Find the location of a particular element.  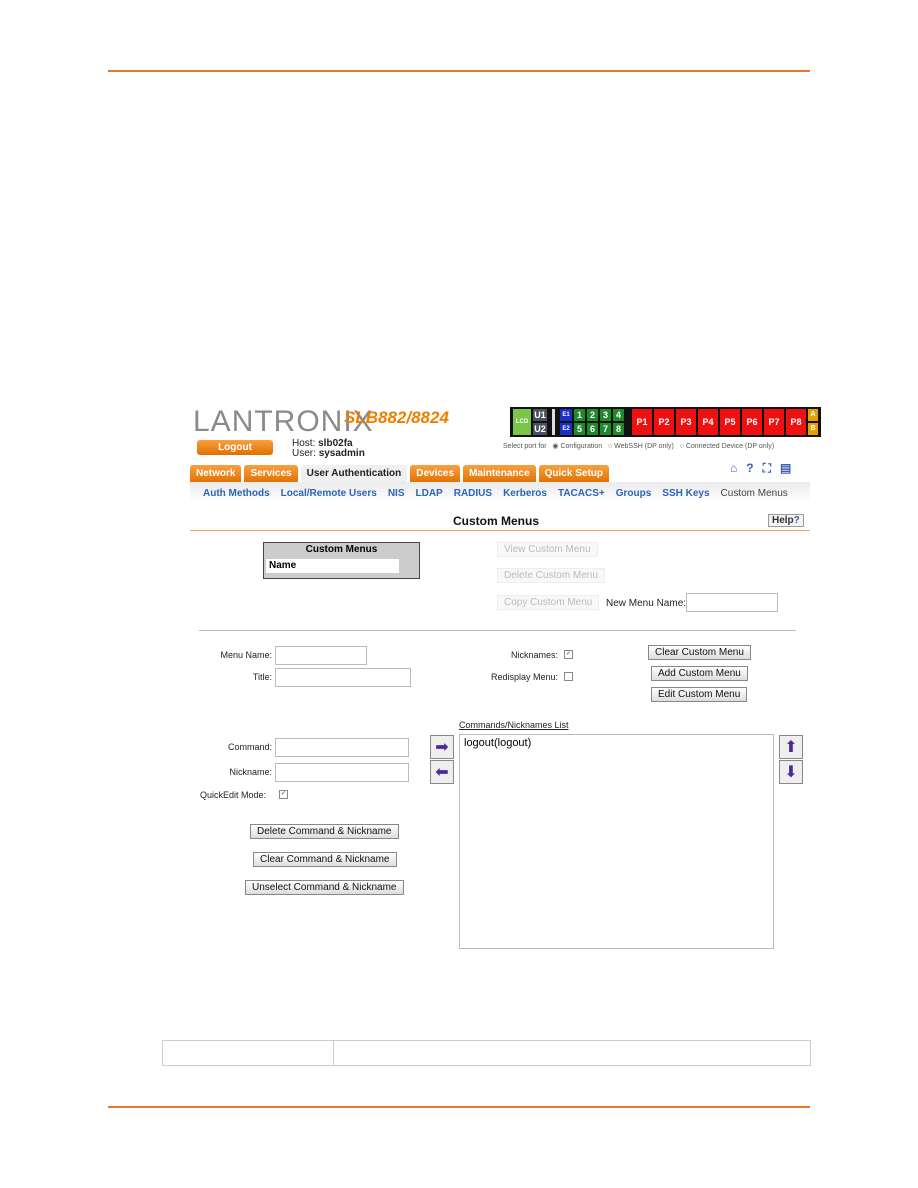

nickname-input is located at coordinates (342, 772).